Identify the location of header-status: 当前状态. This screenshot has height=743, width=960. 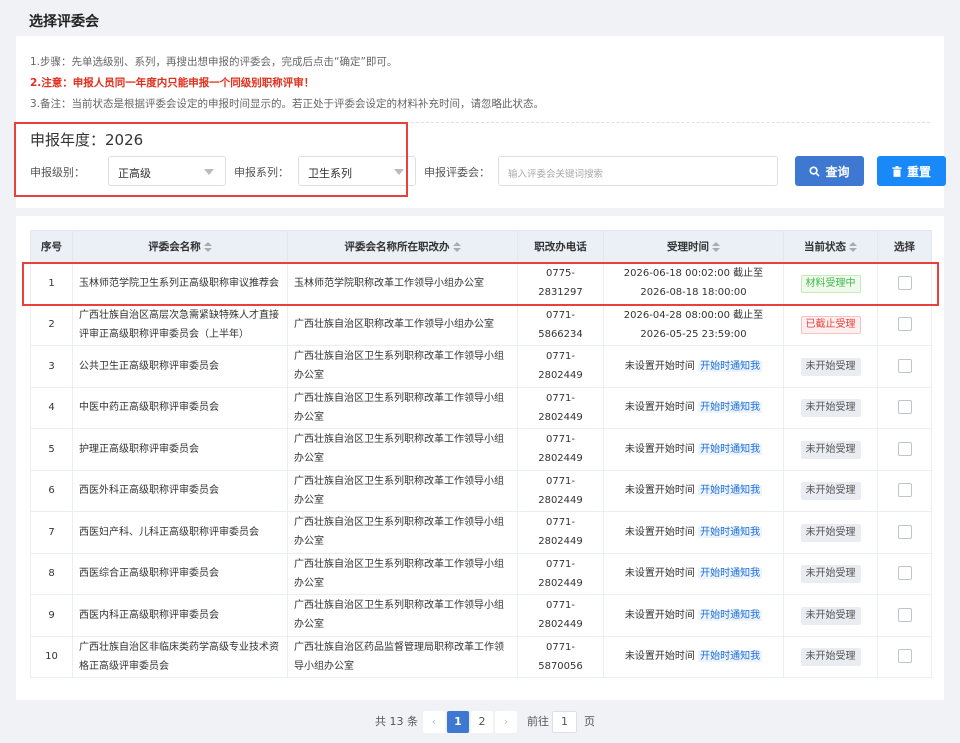
(830, 246).